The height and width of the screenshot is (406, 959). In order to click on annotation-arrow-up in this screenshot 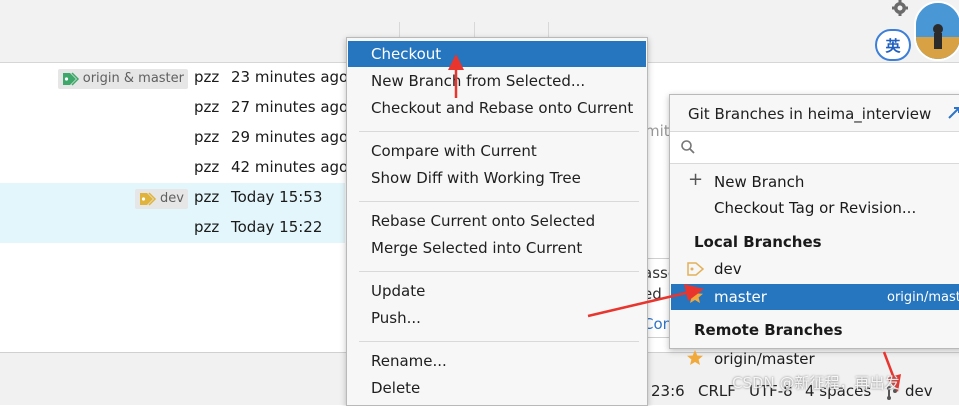, I will do `click(456, 76)`.